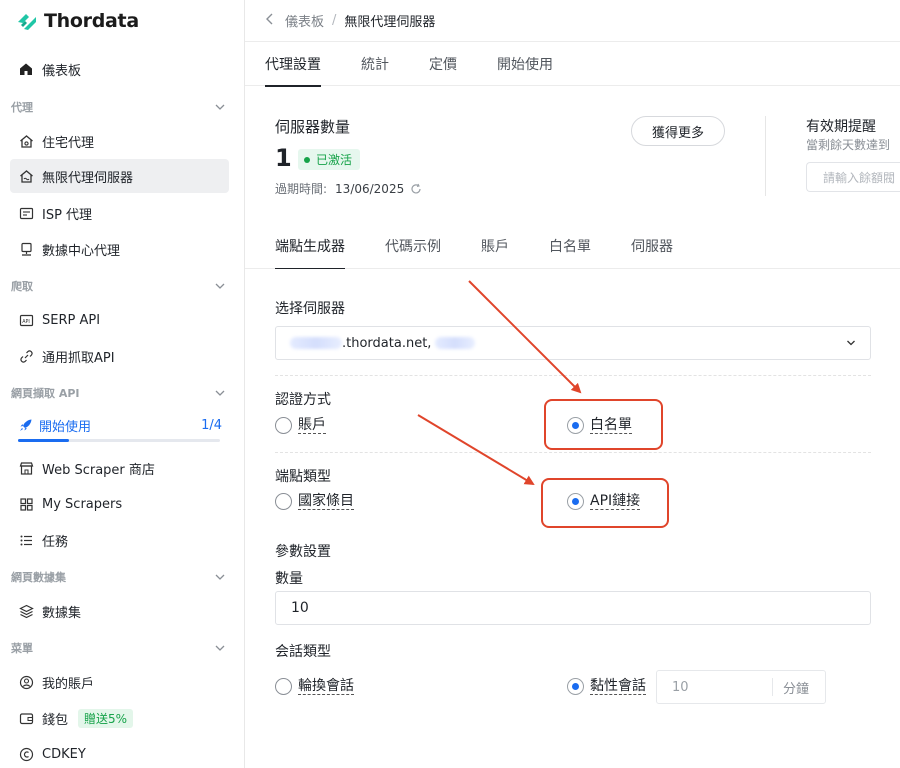  What do you see at coordinates (572, 21) in the screenshot?
I see `breadcrumb: 儀表板 / 無限代理伺服器` at bounding box center [572, 21].